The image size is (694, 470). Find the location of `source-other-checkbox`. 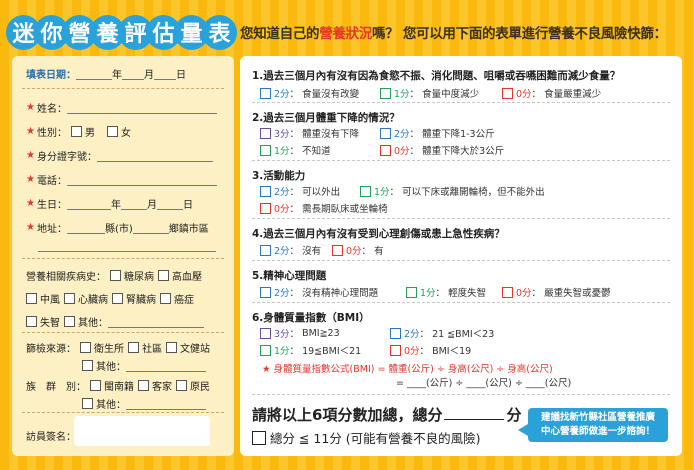

source-other-checkbox is located at coordinates (87, 365).